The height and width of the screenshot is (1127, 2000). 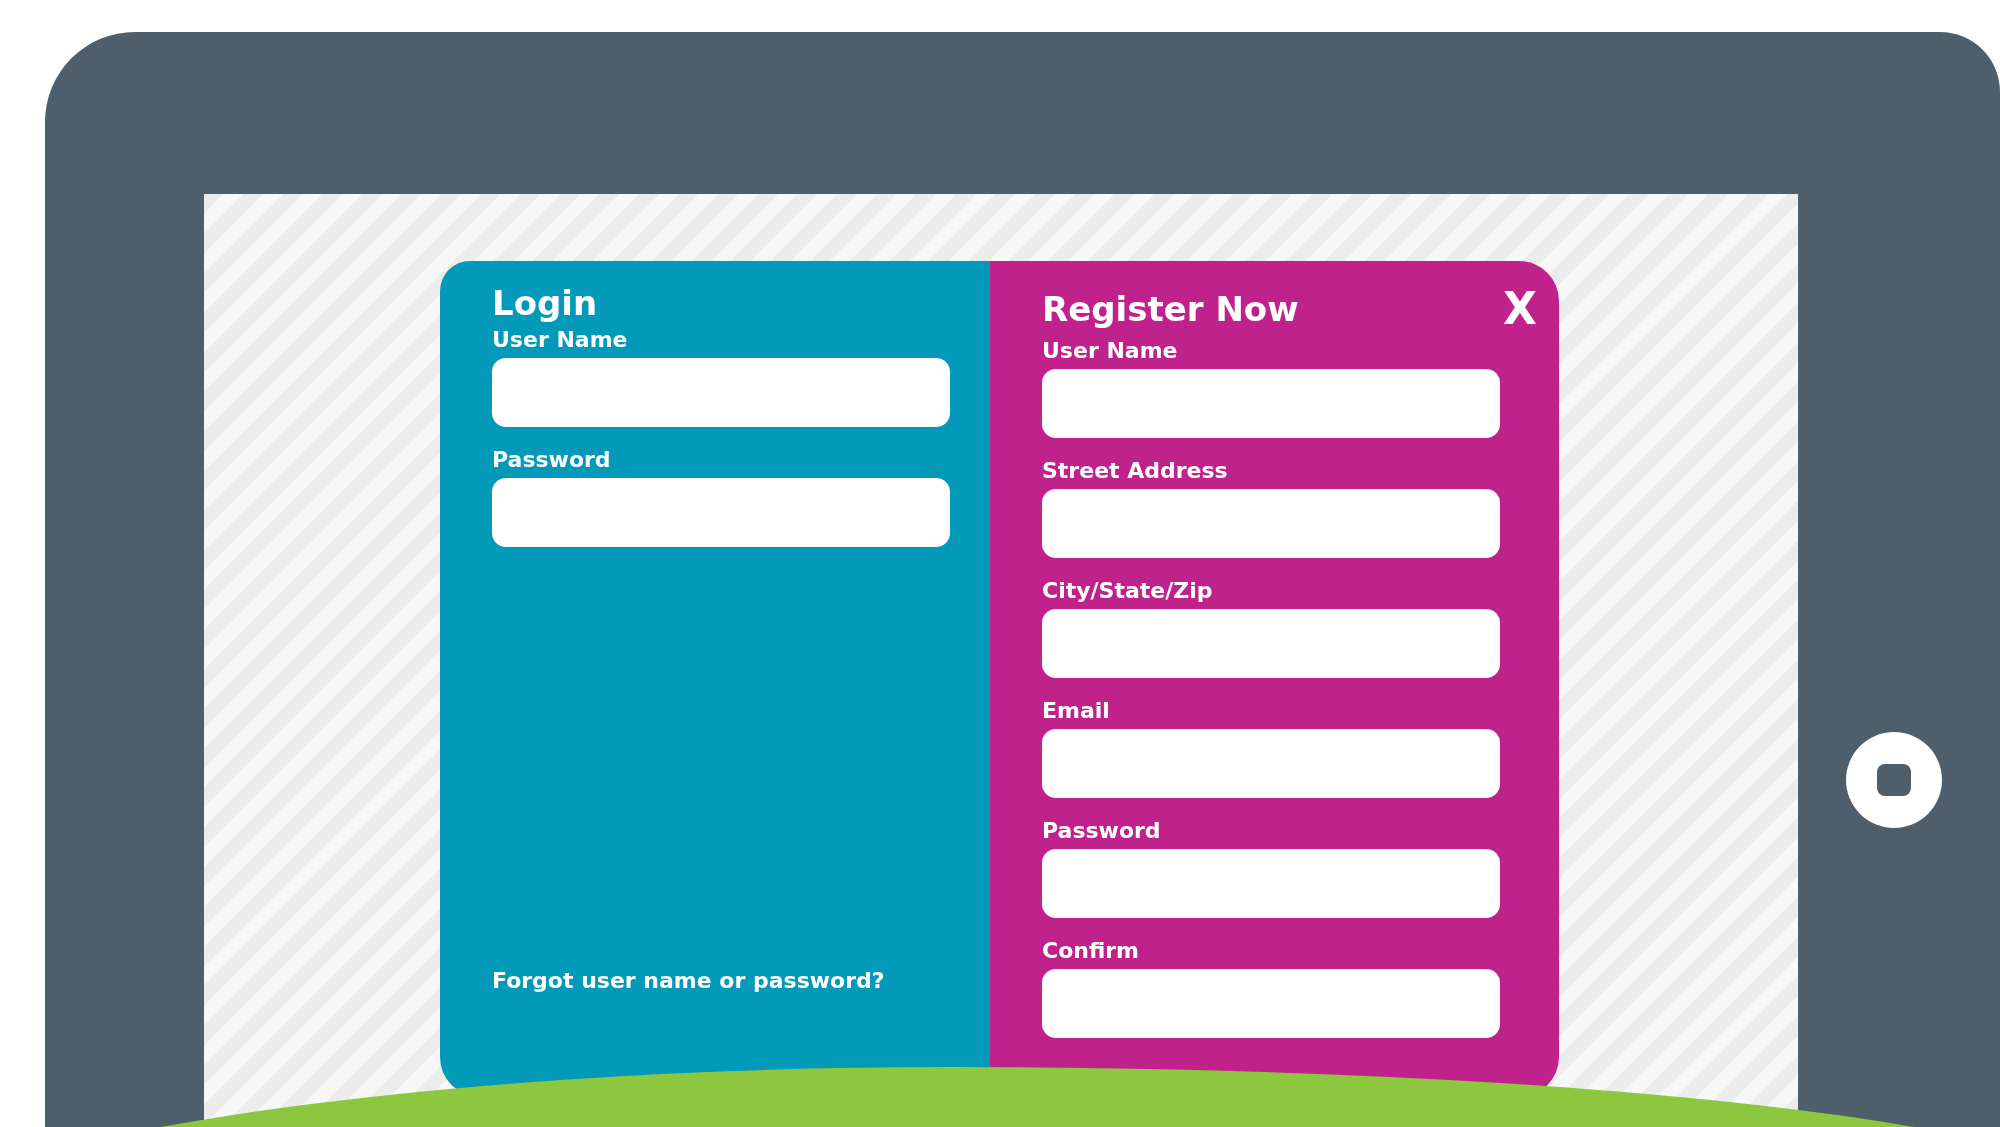 What do you see at coordinates (545, 303) in the screenshot?
I see `panel-title: Login` at bounding box center [545, 303].